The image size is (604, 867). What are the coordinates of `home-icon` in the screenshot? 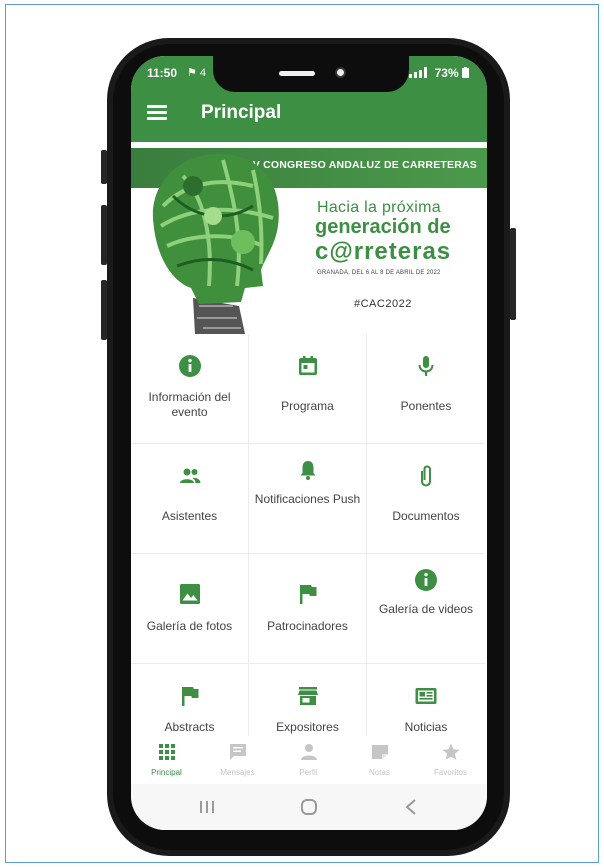 It's located at (309, 807).